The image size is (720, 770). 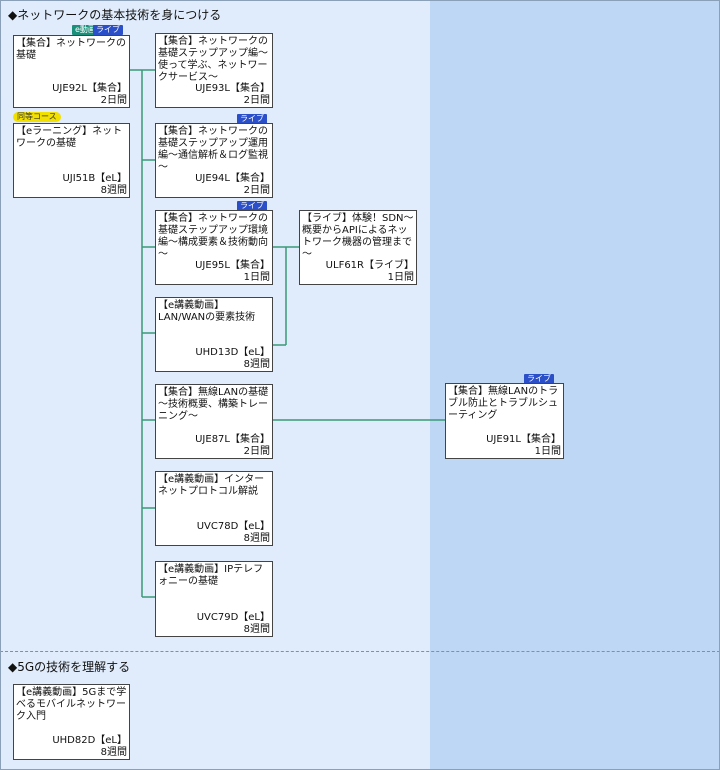 What do you see at coordinates (214, 508) in the screenshot?
I see `course-card-uvc78d: 【e講義動画】インターネットプロトコル解説 UVC78D【eL】 8週間` at bounding box center [214, 508].